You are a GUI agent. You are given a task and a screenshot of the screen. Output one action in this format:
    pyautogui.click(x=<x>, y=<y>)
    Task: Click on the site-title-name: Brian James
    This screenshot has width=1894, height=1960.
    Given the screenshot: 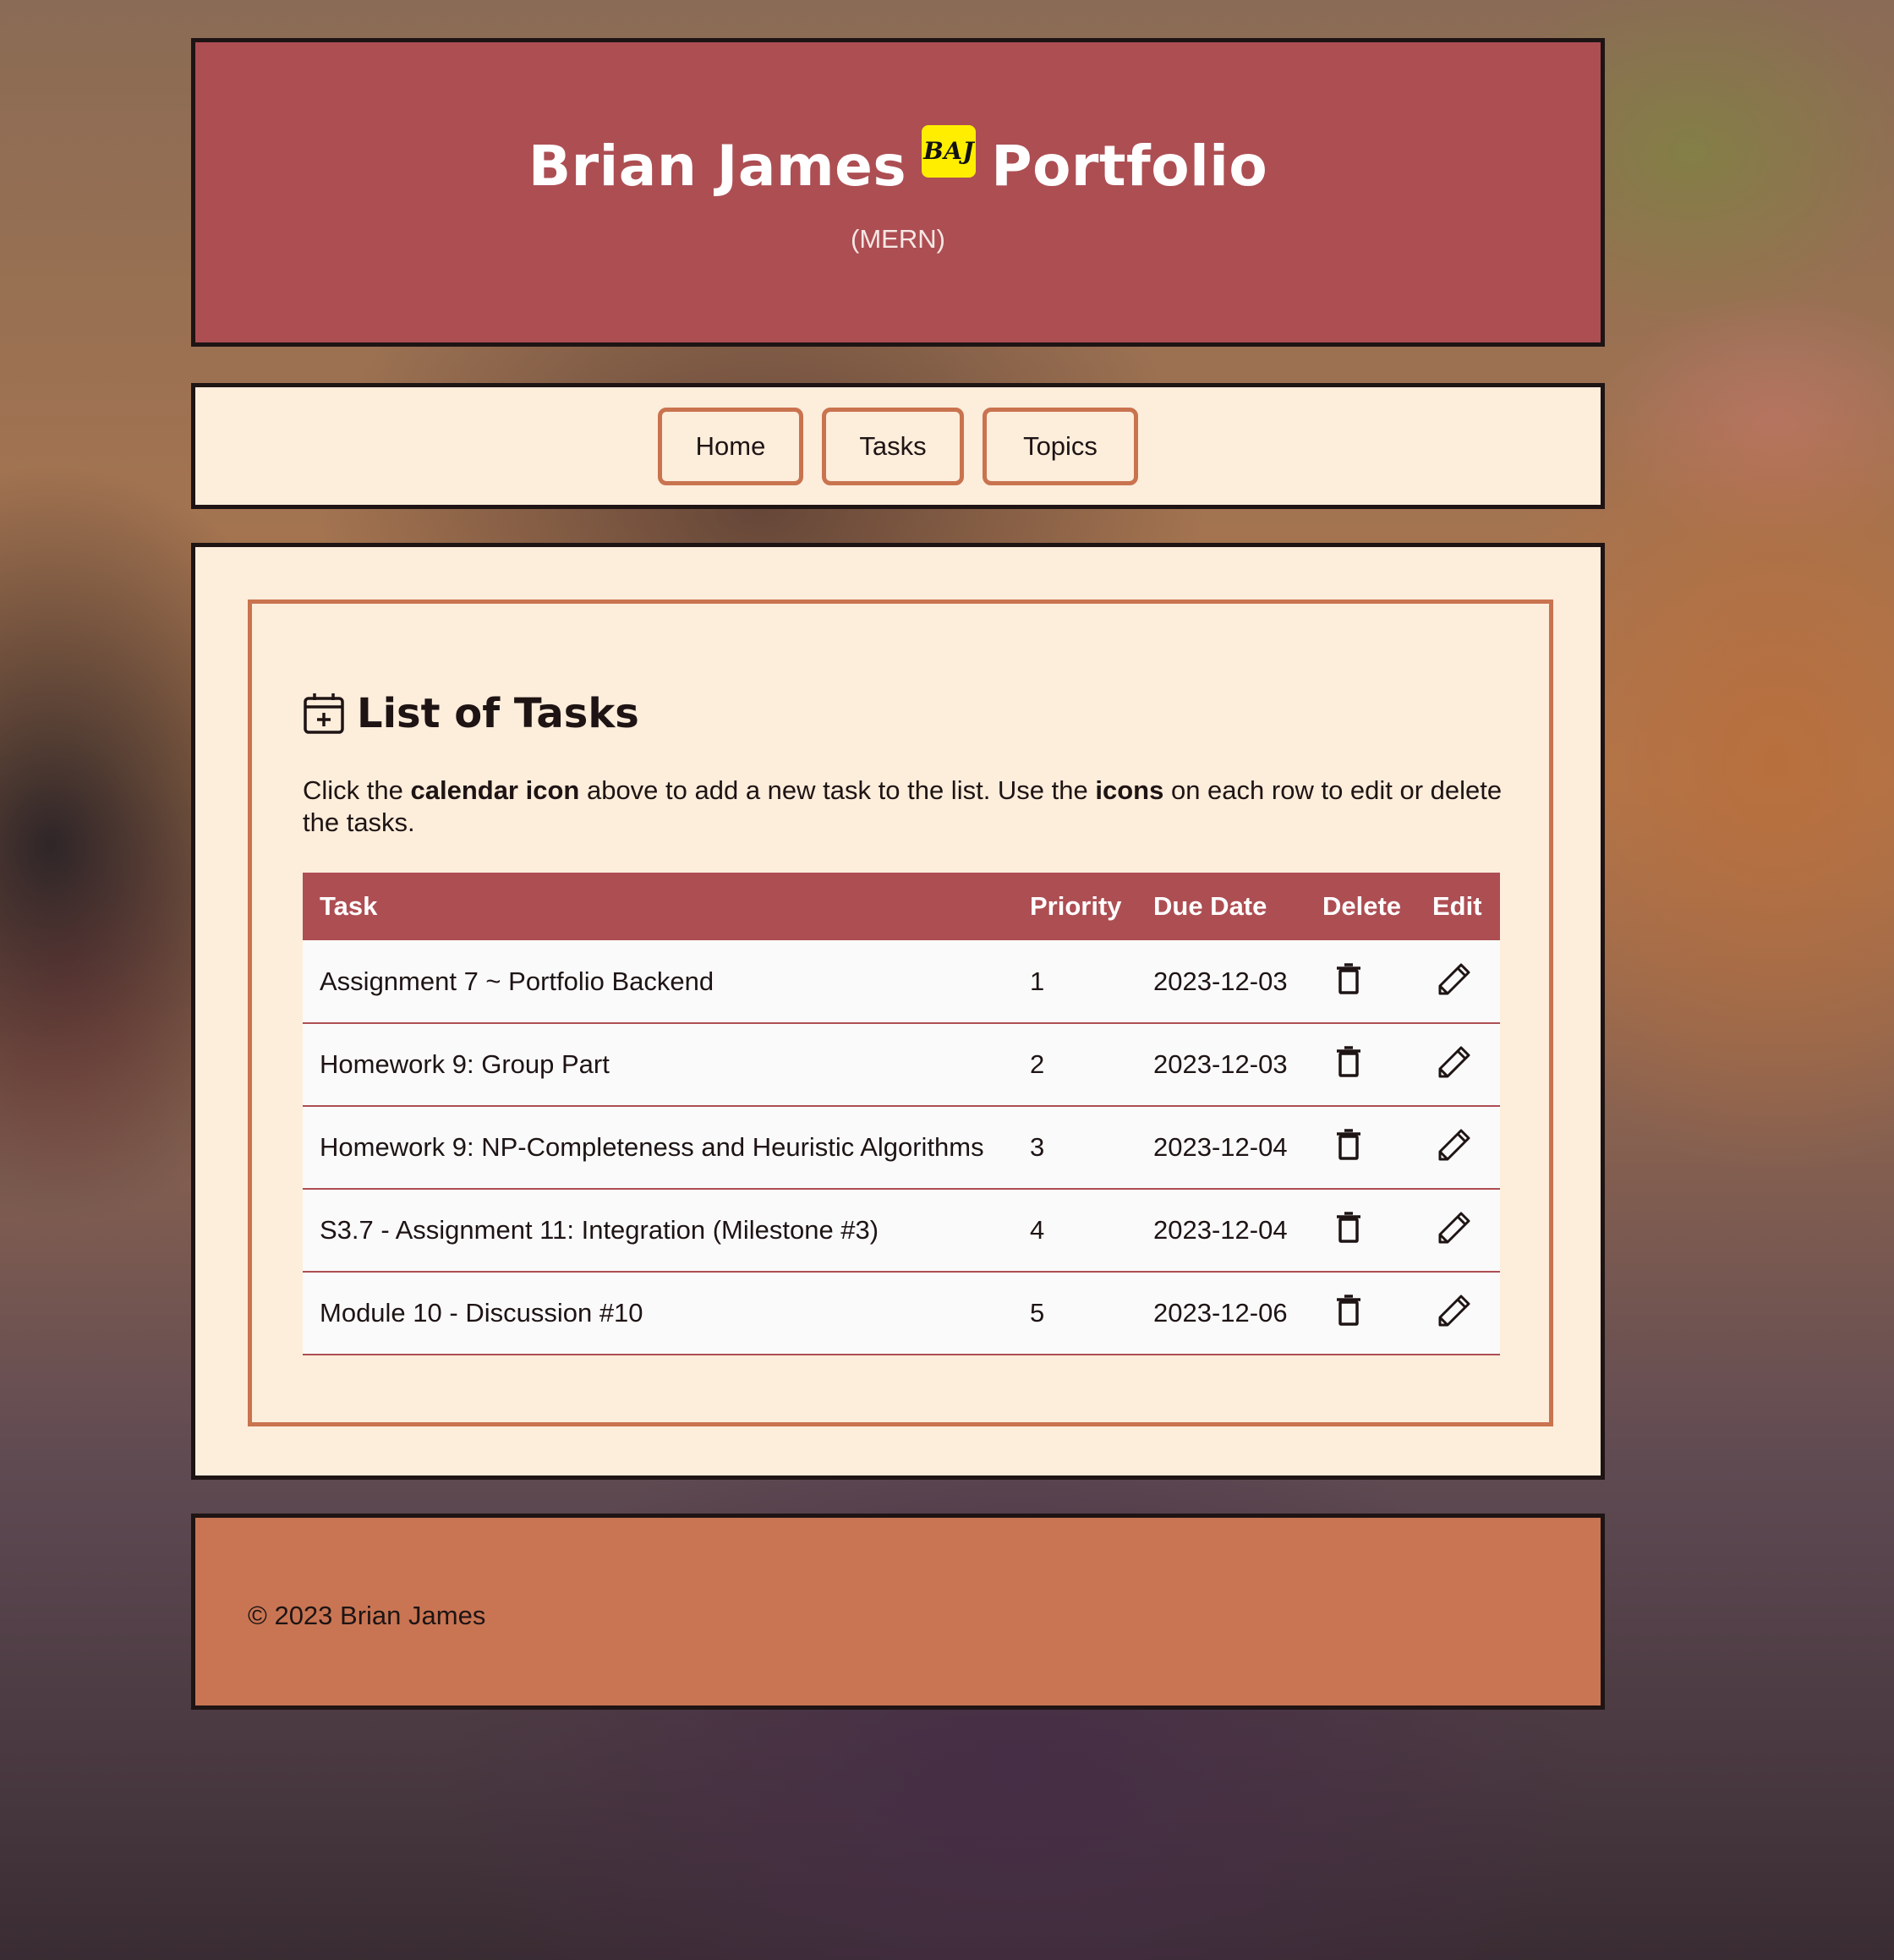 What is the action you would take?
    pyautogui.click(x=717, y=166)
    